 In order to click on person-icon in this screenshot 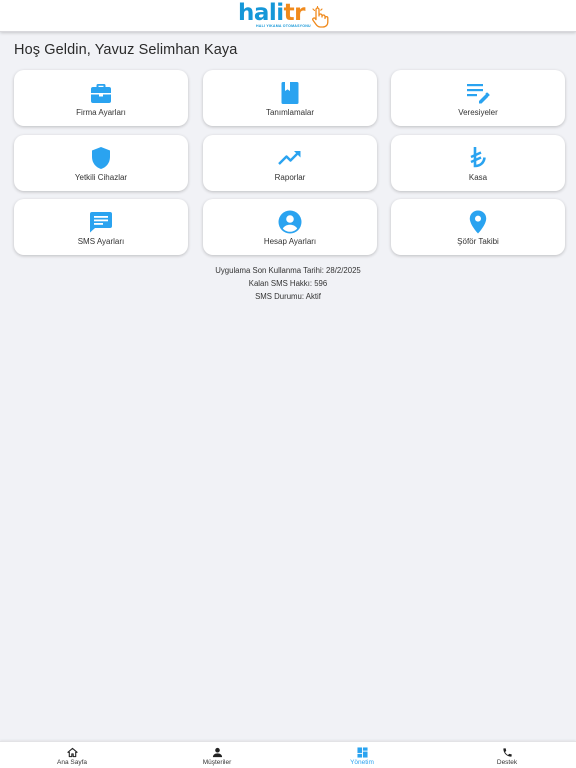, I will do `click(217, 752)`.